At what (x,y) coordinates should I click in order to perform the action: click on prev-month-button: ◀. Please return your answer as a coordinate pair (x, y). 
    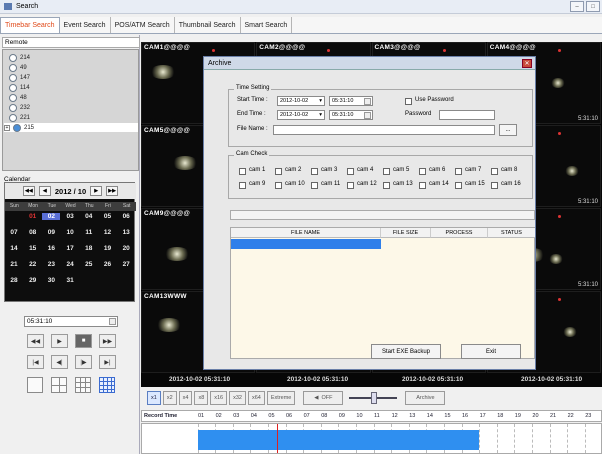
    Looking at the image, I should click on (44, 191).